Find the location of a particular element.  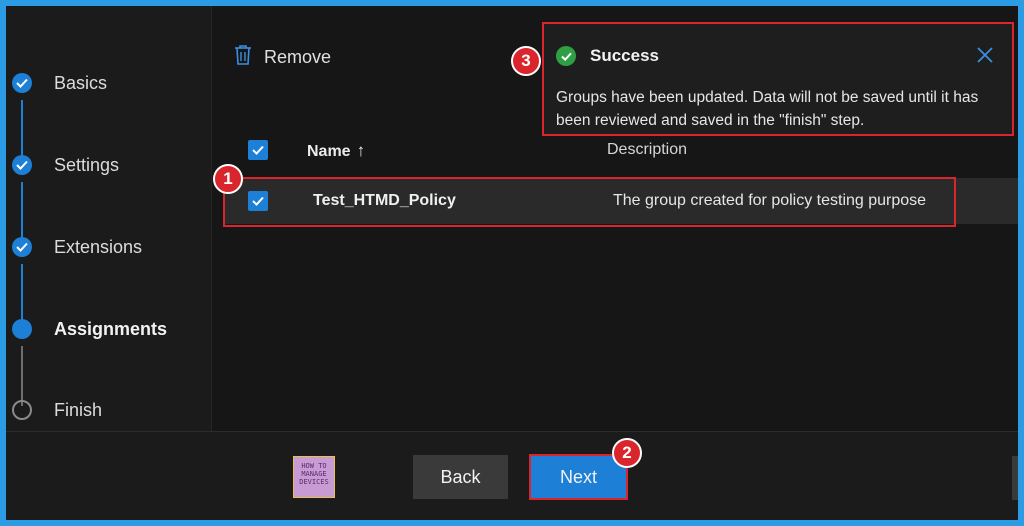

logo-line: HOW TO is located at coordinates (314, 466).